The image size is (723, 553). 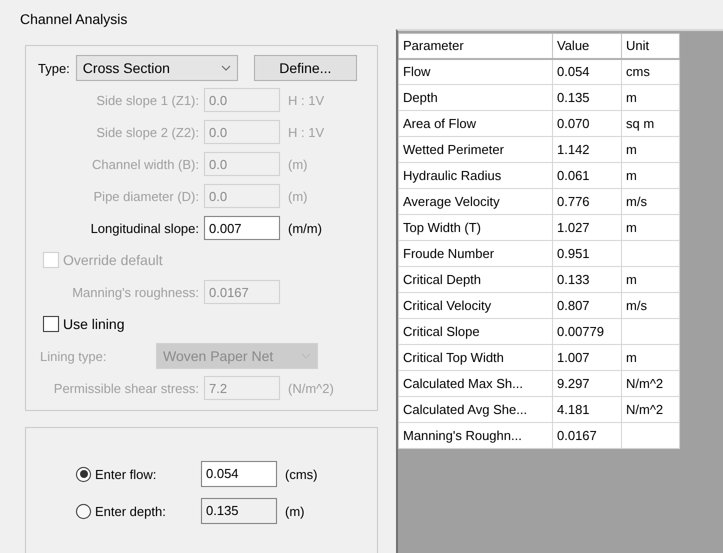 What do you see at coordinates (475, 46) in the screenshot?
I see `column-header: Parameter` at bounding box center [475, 46].